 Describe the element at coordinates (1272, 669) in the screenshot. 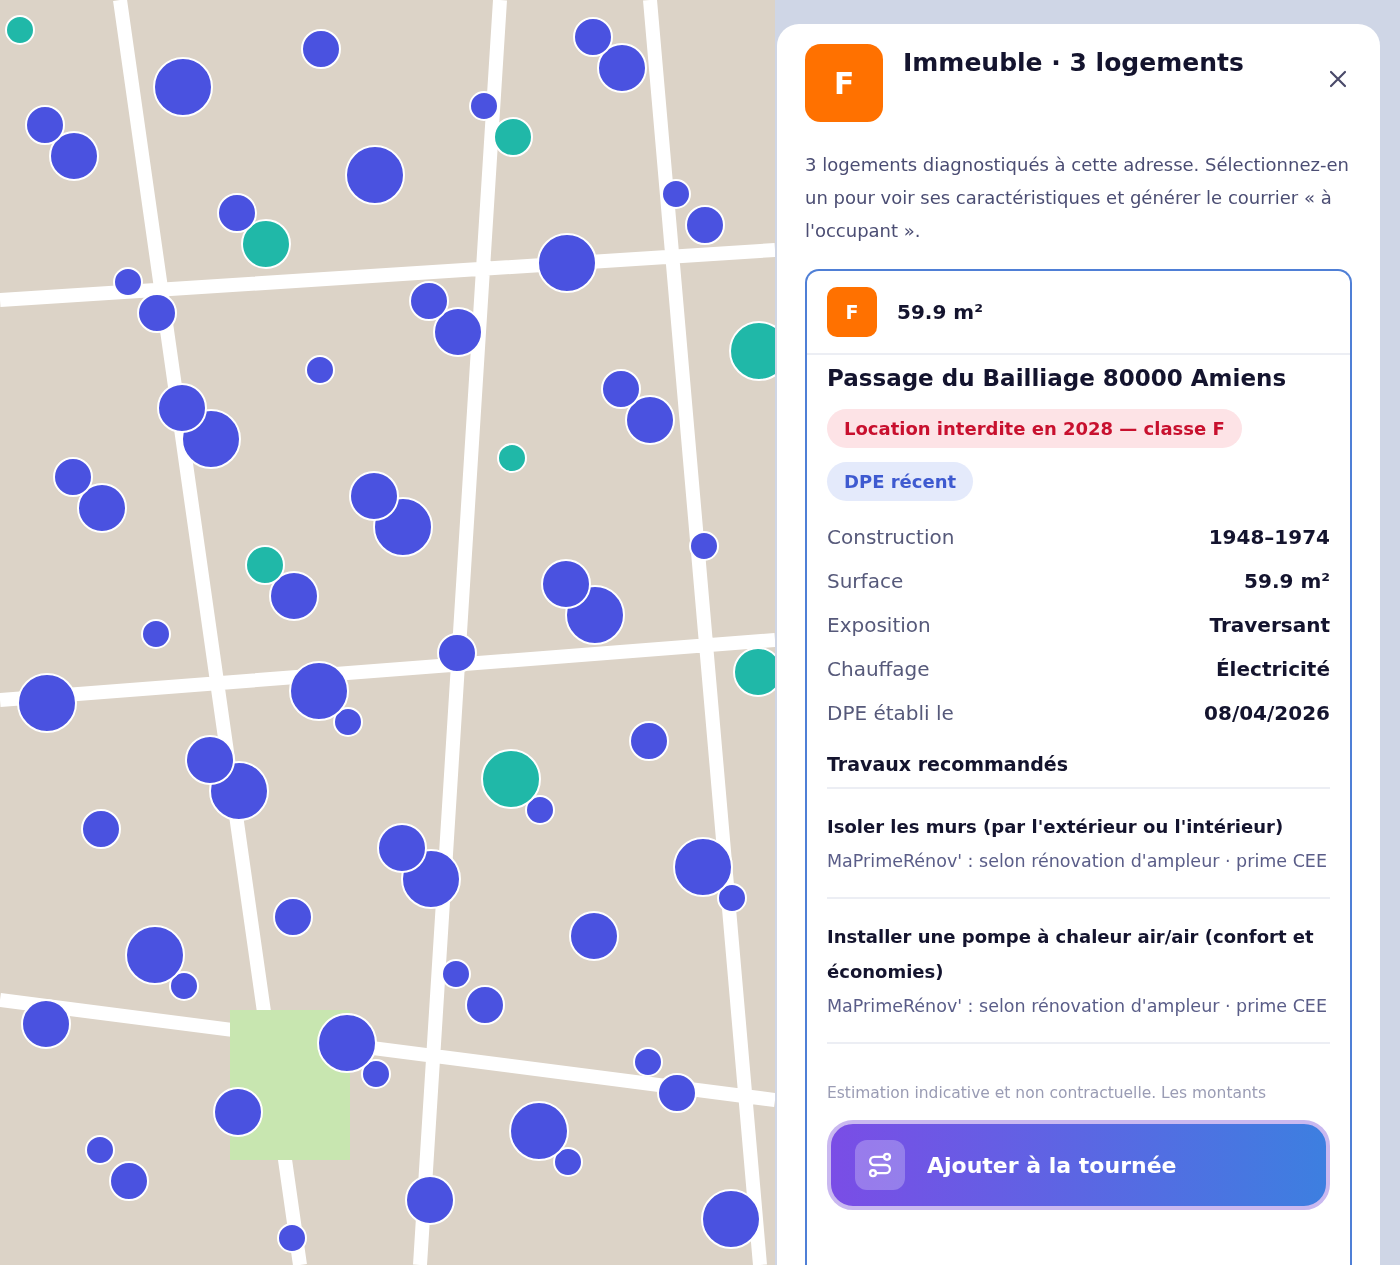

I see `detail-value: Électricité` at that location.